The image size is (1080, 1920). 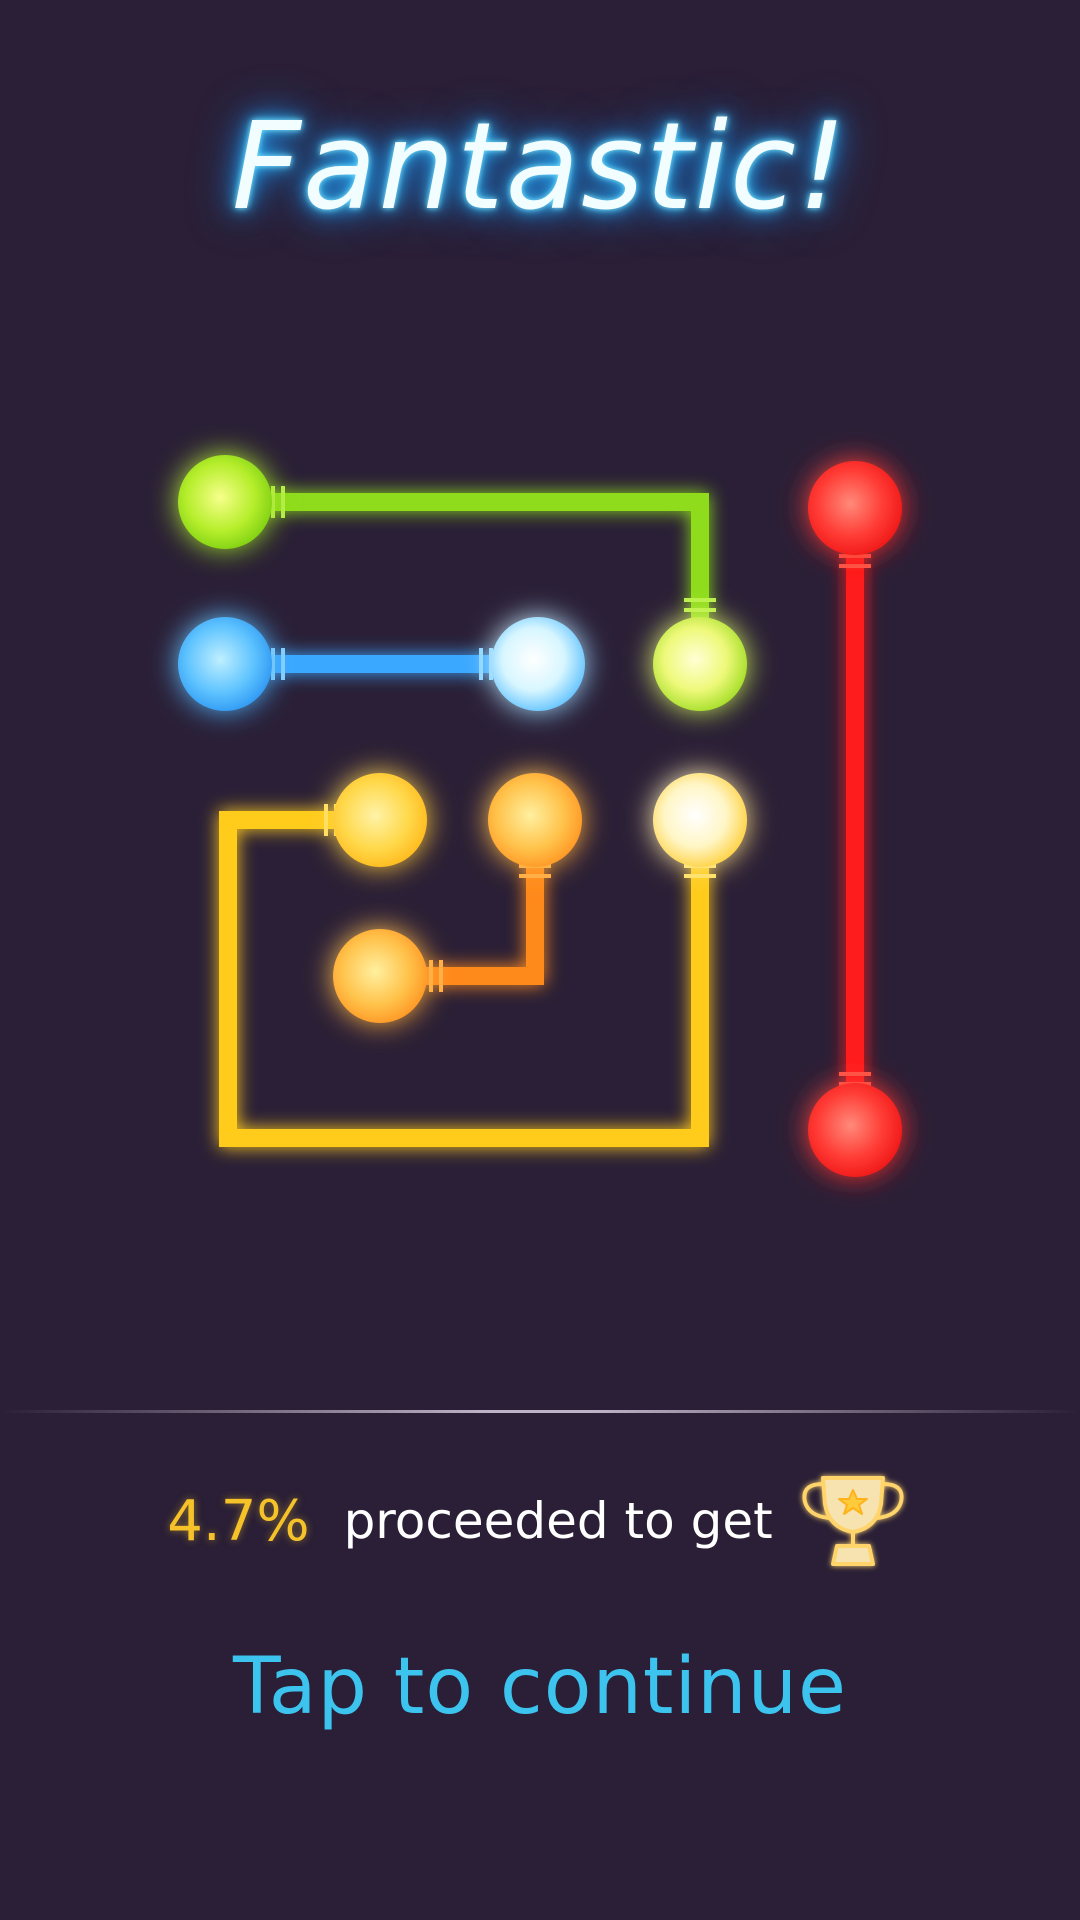 What do you see at coordinates (485, 556) in the screenshot?
I see `green-wire` at bounding box center [485, 556].